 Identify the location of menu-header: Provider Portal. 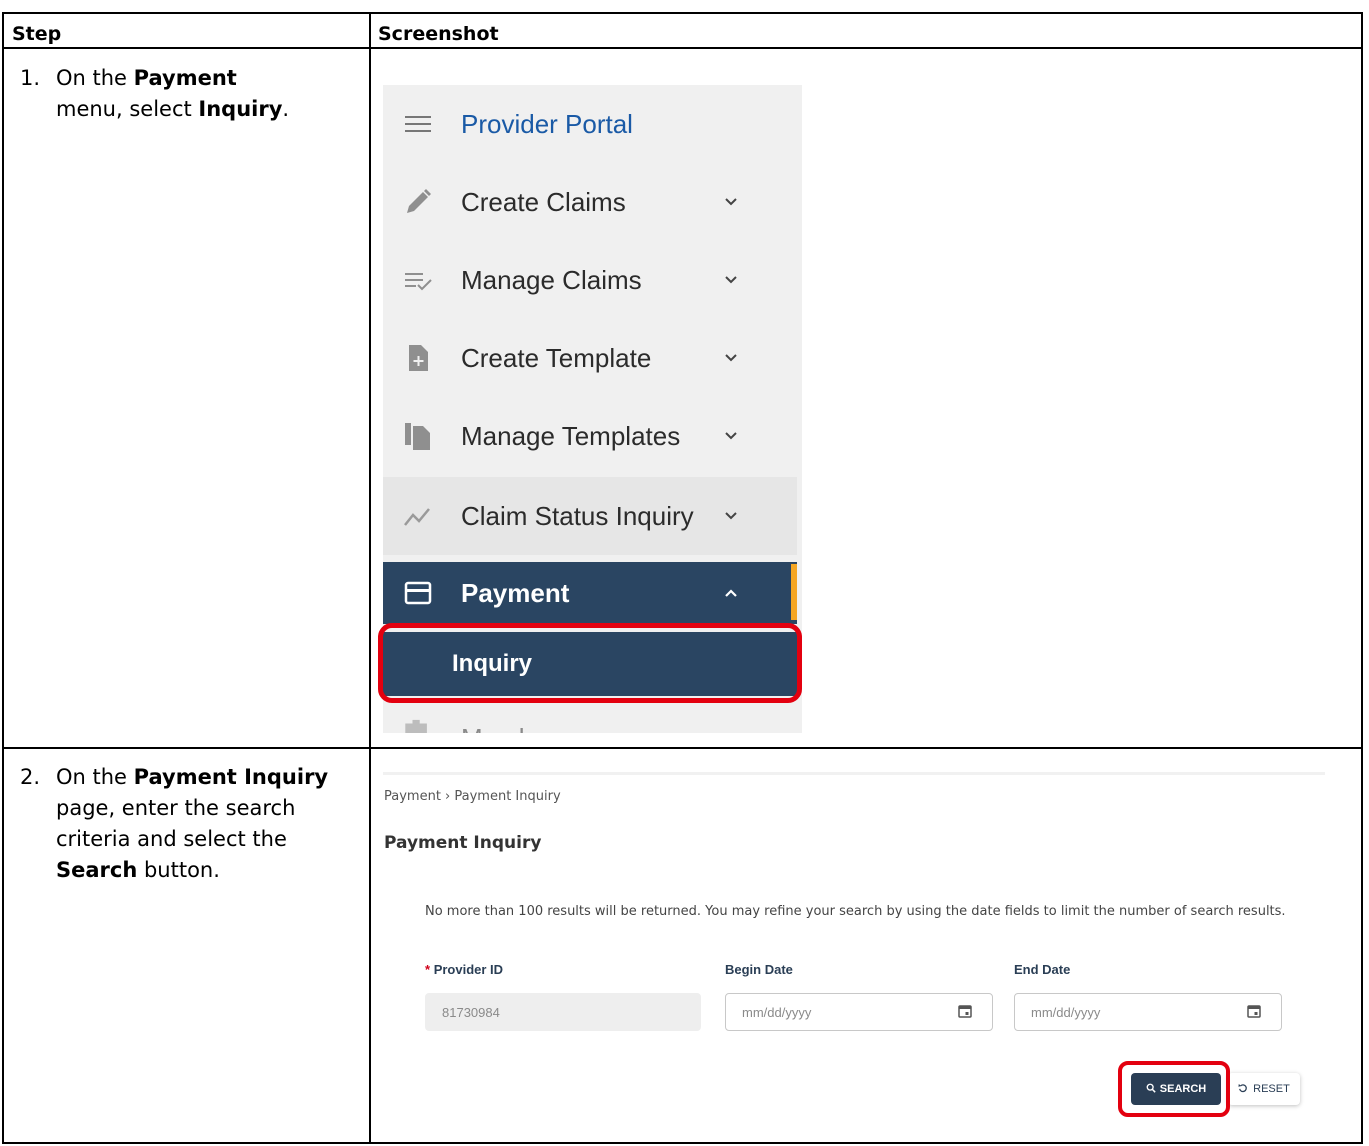
(590, 124).